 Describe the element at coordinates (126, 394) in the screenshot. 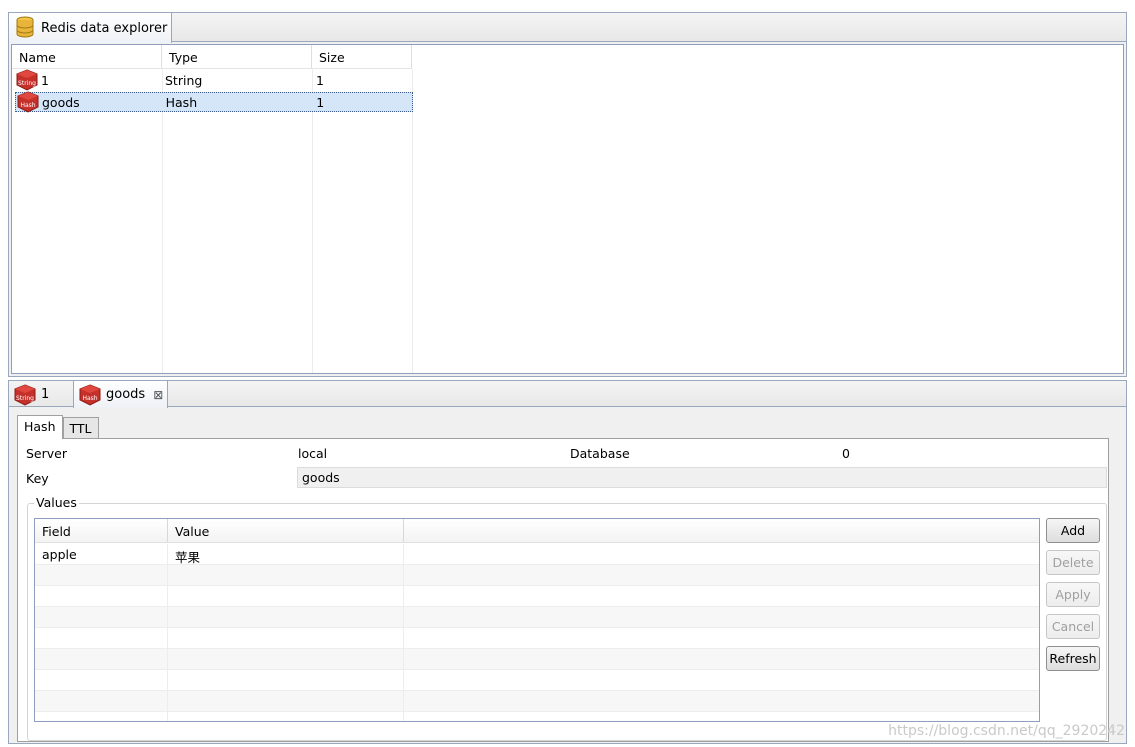

I see `editor-tab-label: goods` at that location.